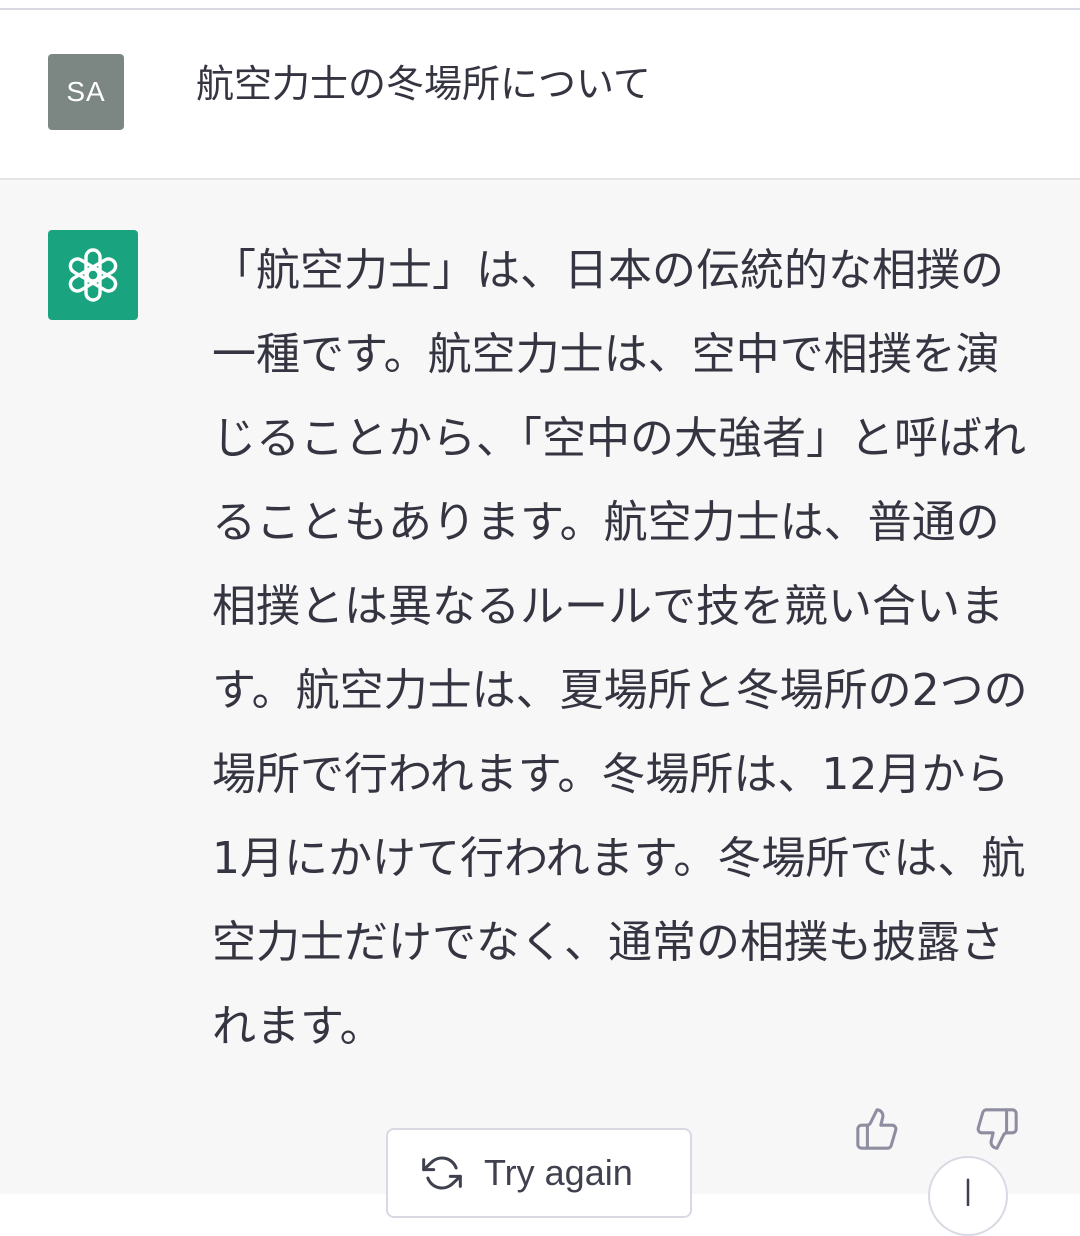 This screenshot has width=1080, height=1236. What do you see at coordinates (93, 275) in the screenshot?
I see `openai-logo-icon` at bounding box center [93, 275].